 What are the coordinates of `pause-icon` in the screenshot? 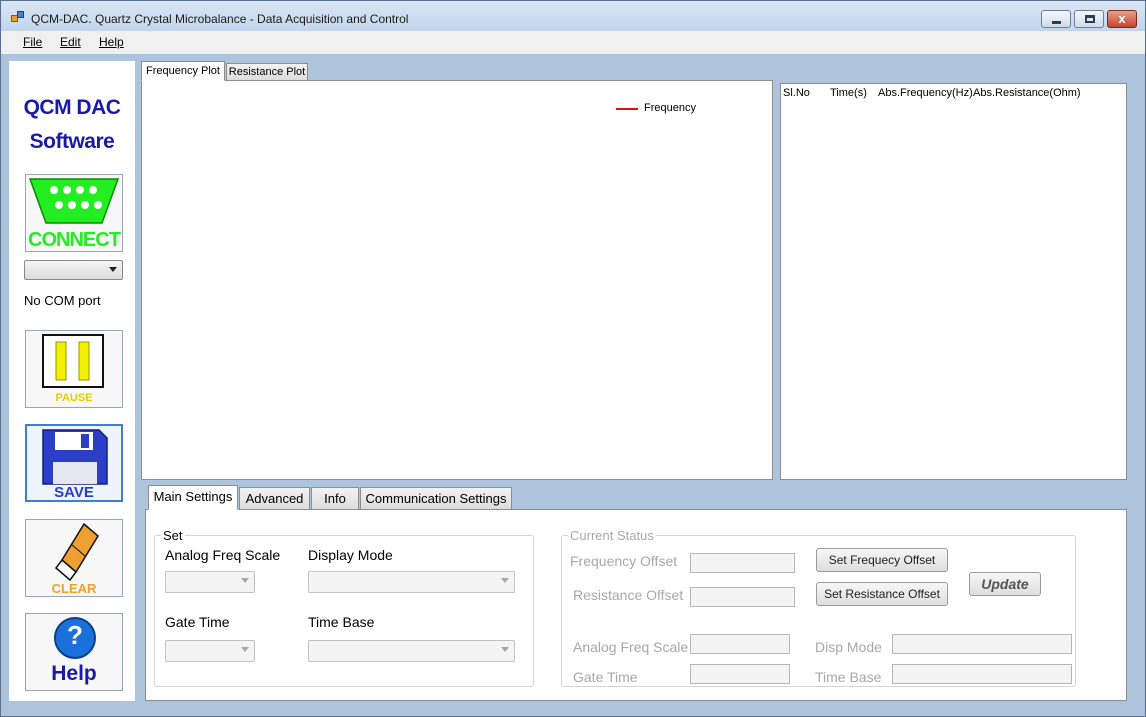 It's located at (73, 361).